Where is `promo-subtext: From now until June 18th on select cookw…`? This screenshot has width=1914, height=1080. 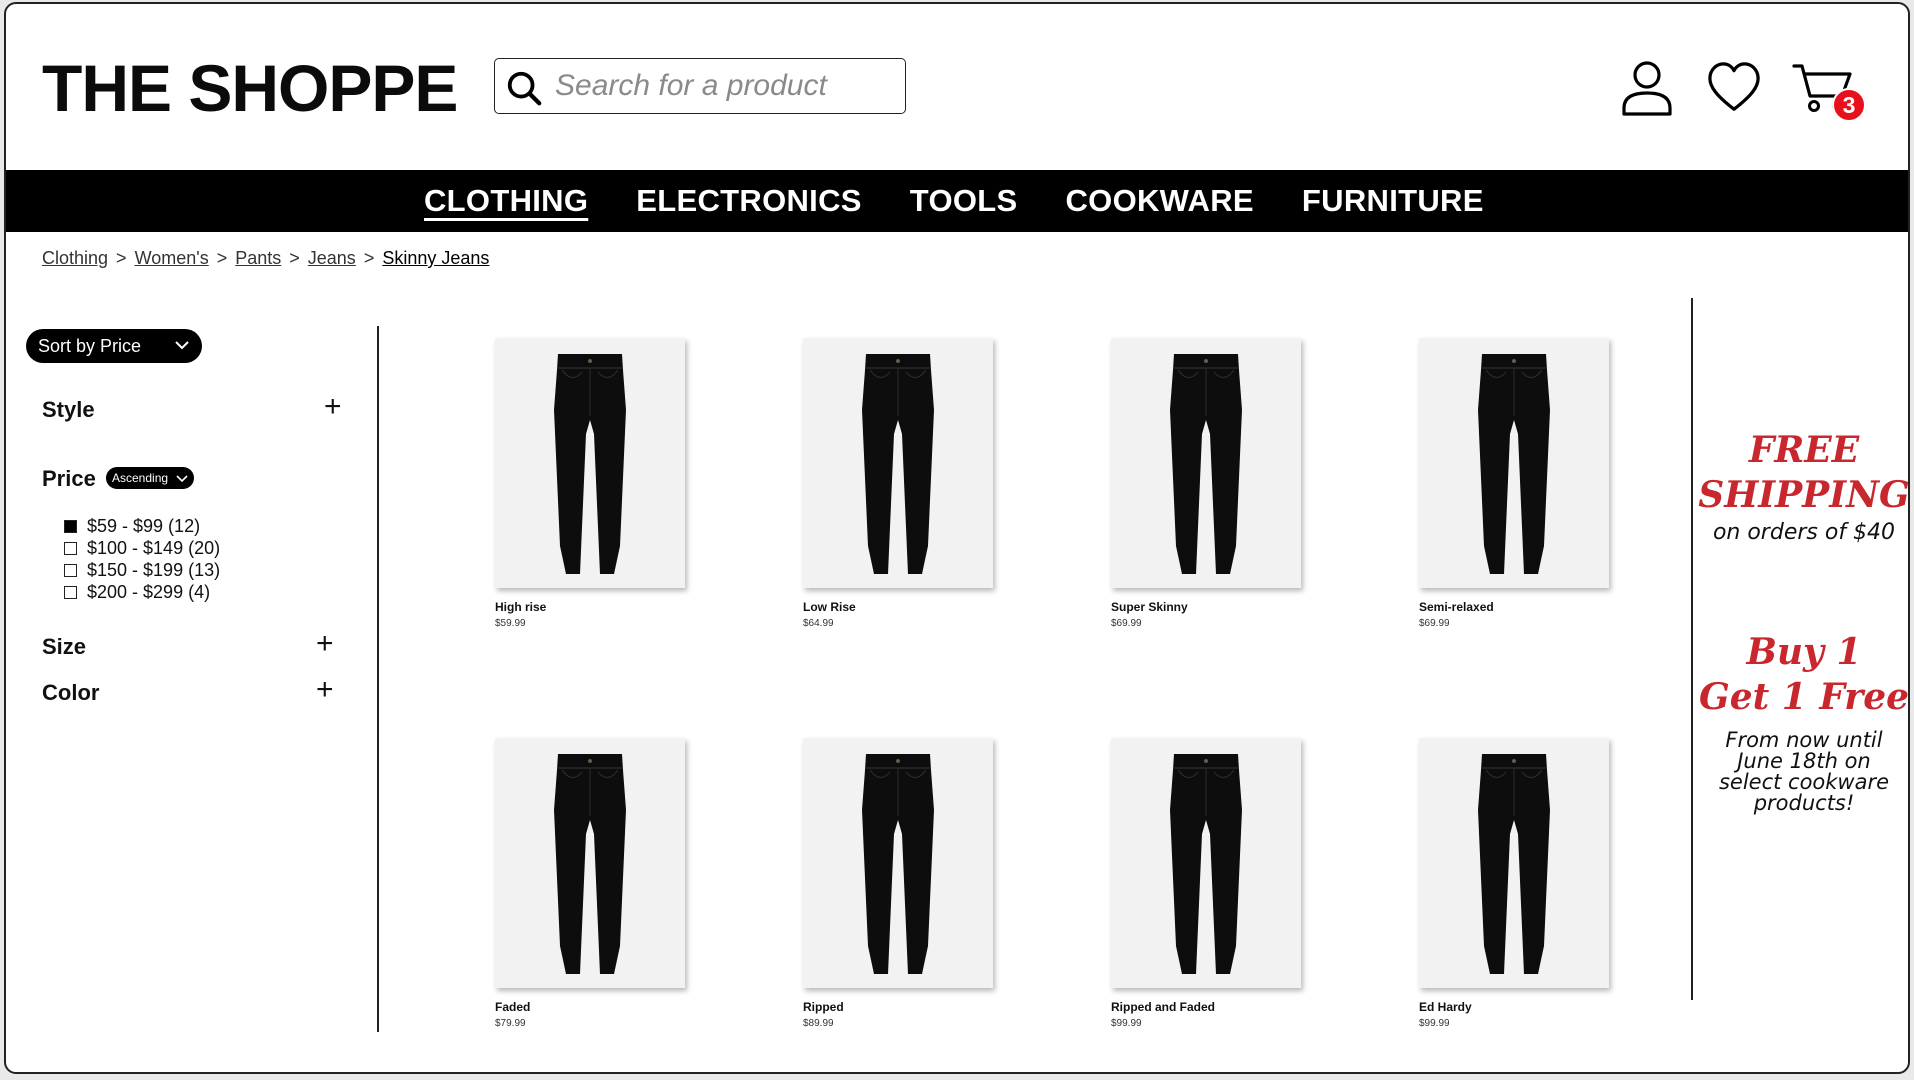 promo-subtext: From now until June 18th on select cookw… is located at coordinates (1804, 771).